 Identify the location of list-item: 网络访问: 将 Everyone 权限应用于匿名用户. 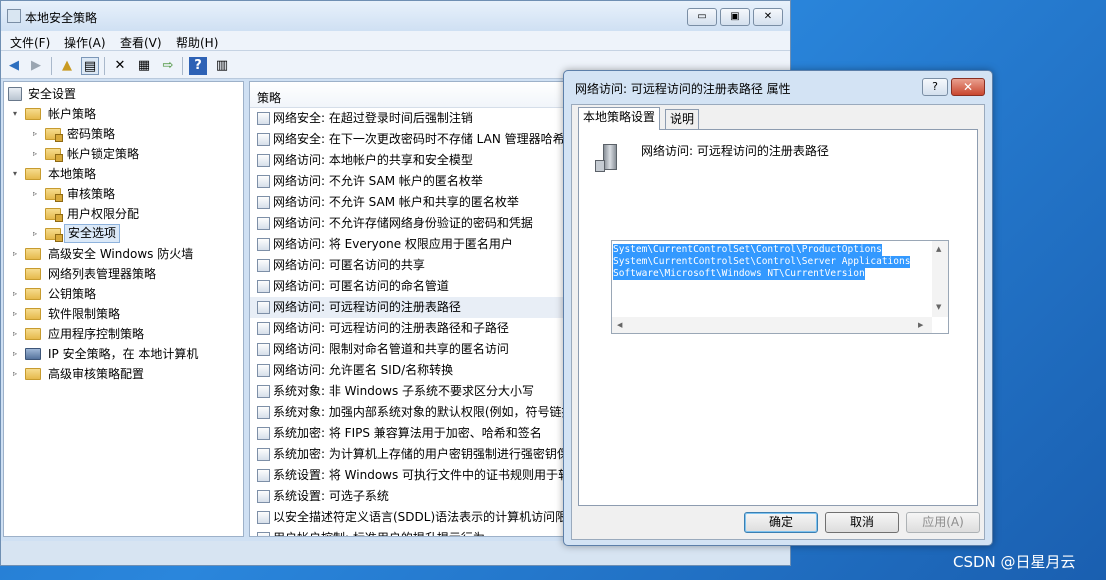
(409, 244).